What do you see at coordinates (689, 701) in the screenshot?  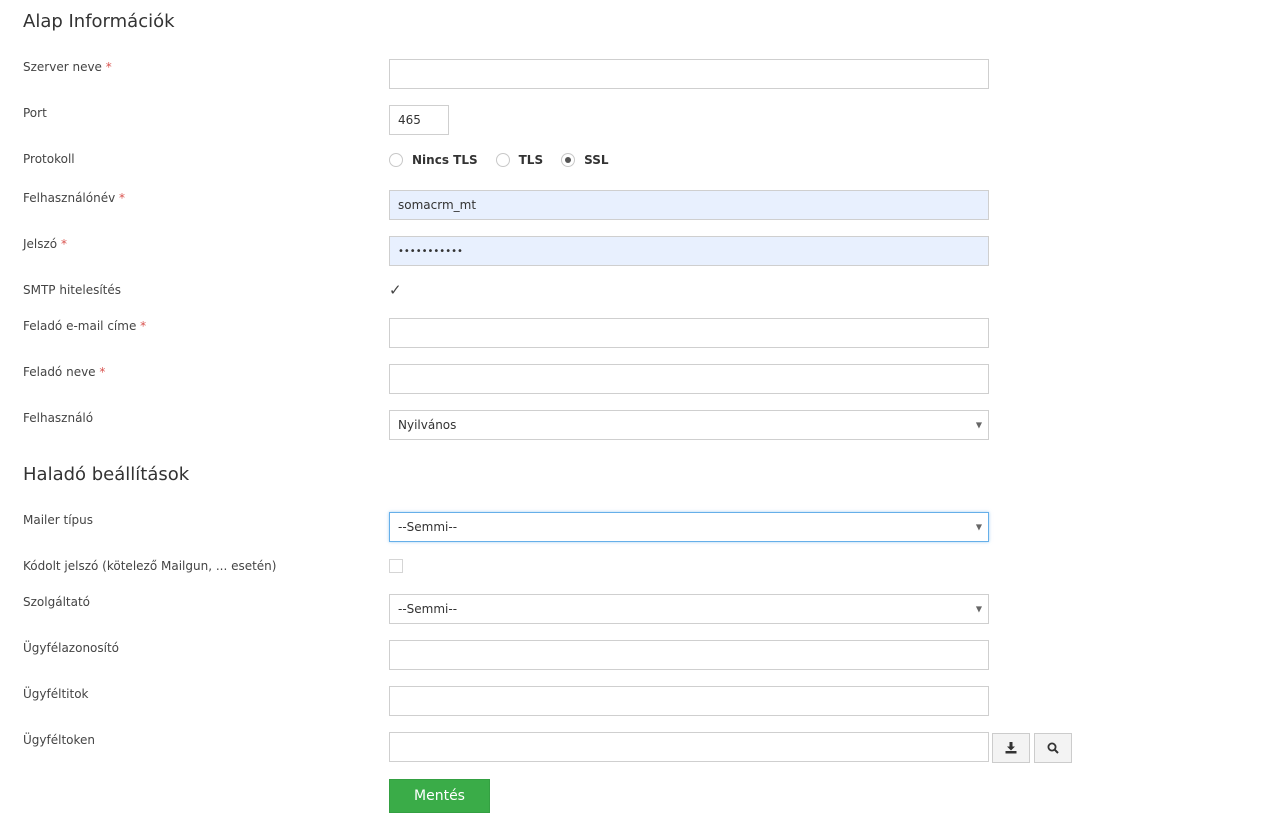 I see `client-secret-input` at bounding box center [689, 701].